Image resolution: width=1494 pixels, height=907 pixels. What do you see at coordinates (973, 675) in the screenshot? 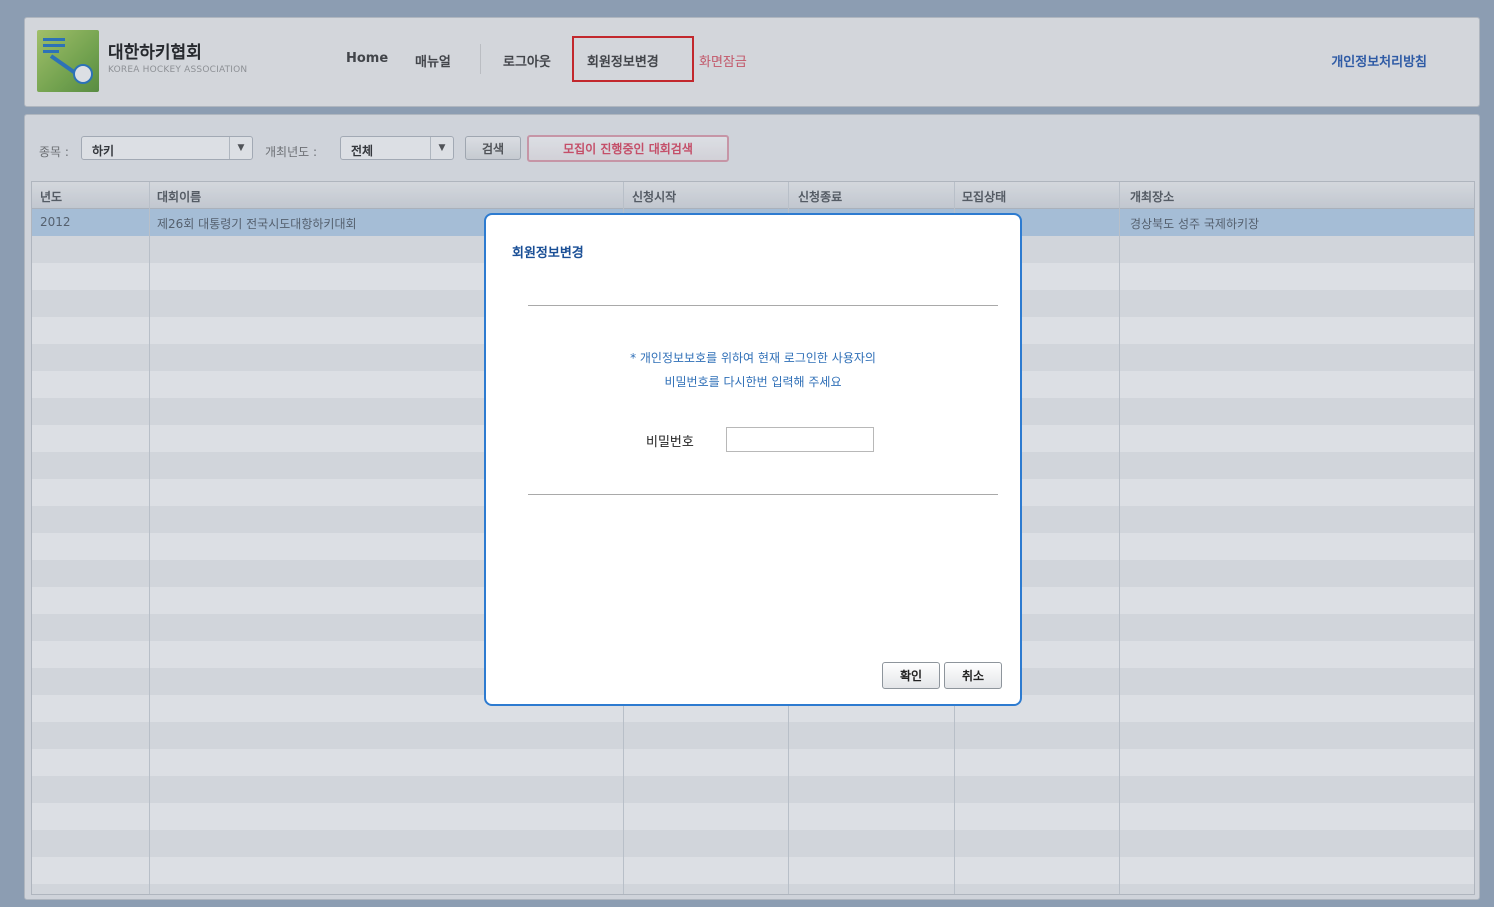
I see `cancel-button: 취소` at bounding box center [973, 675].